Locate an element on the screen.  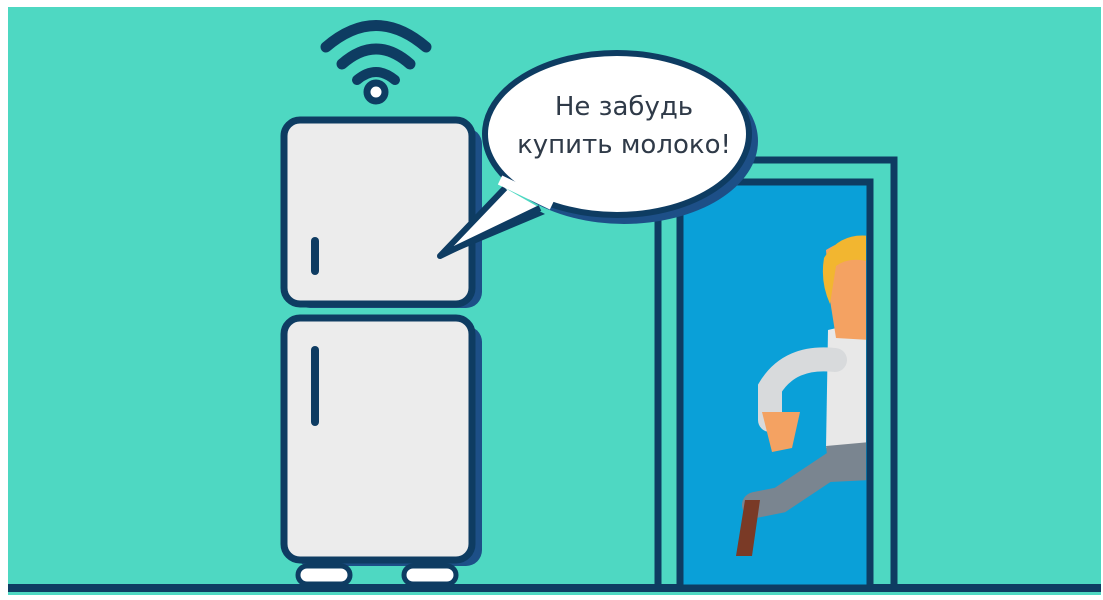
fridge-top-handle is located at coordinates (315, 256).